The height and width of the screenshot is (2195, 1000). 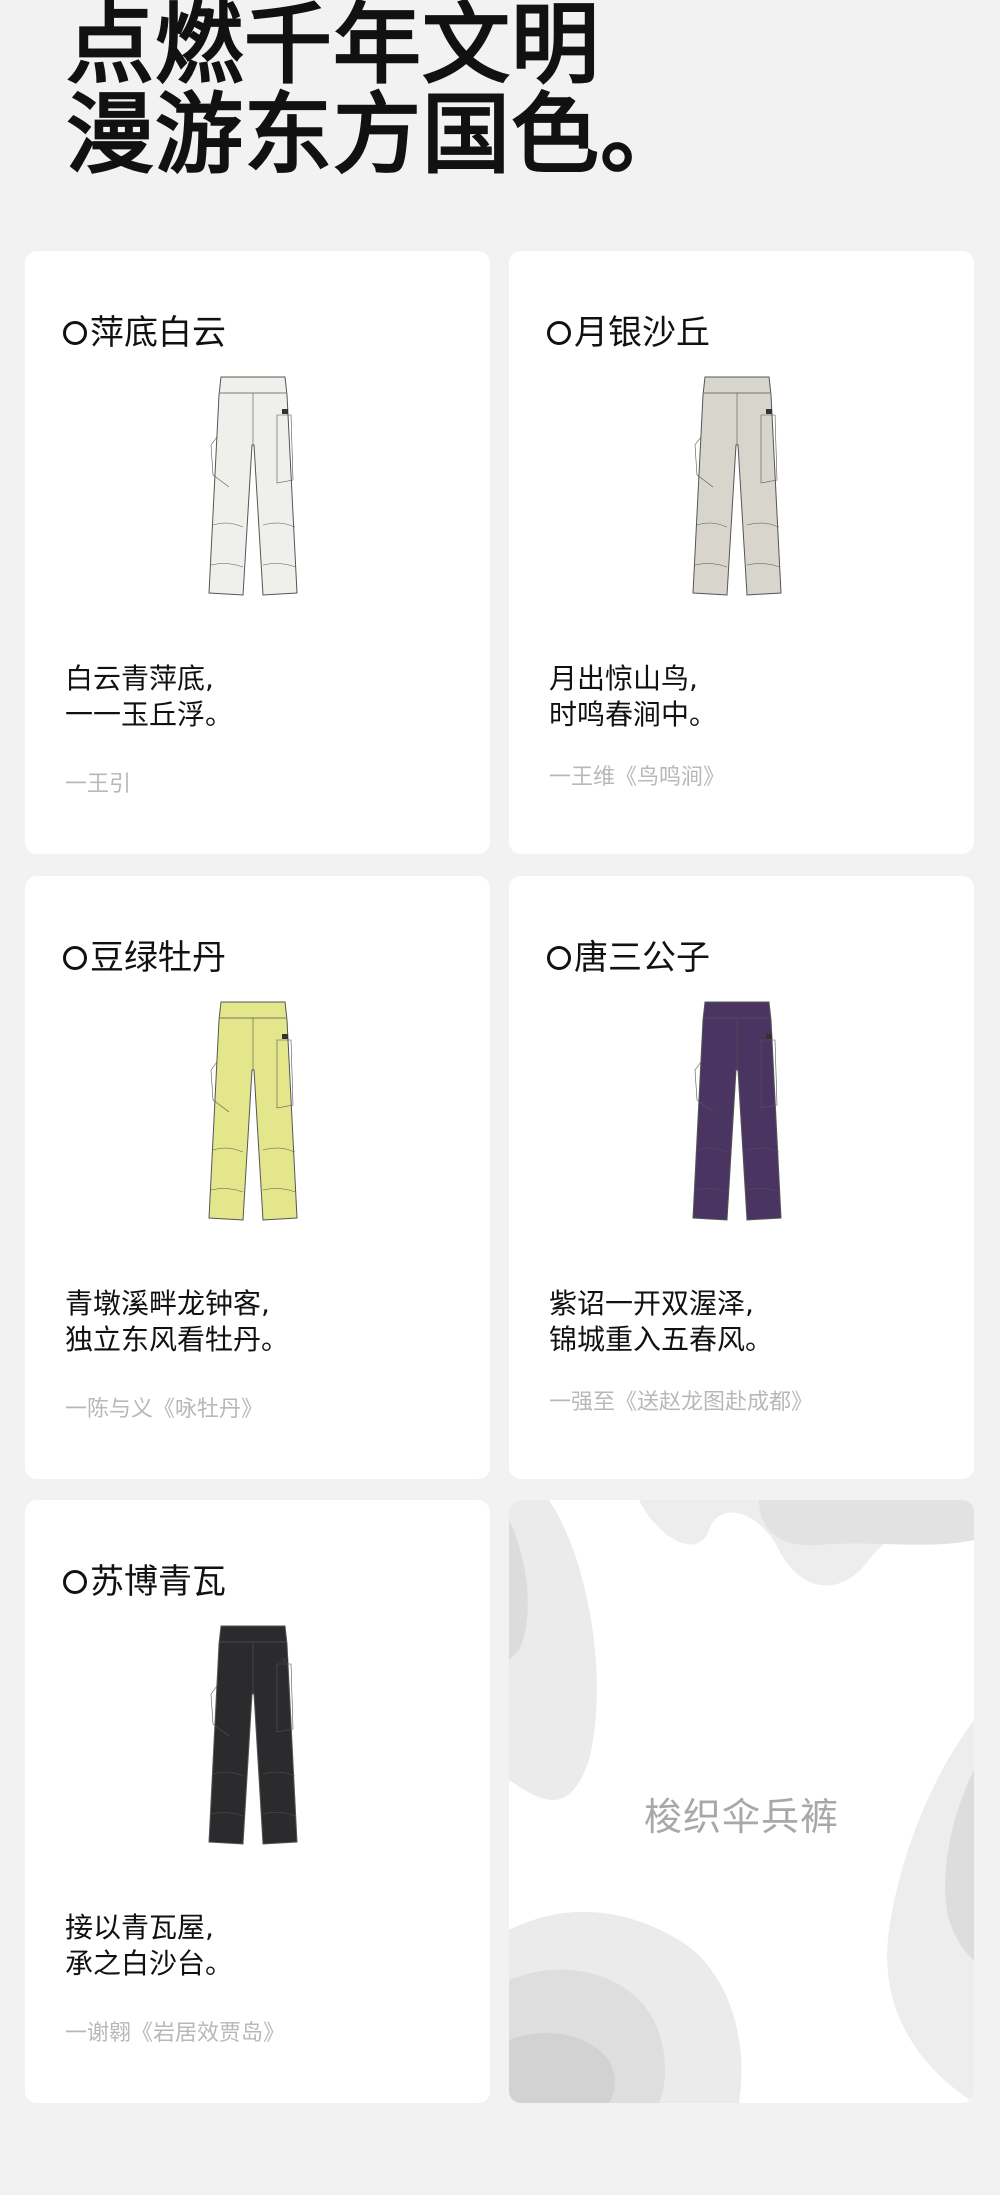 What do you see at coordinates (158, 333) in the screenshot?
I see `card-title-text: 萍底白云` at bounding box center [158, 333].